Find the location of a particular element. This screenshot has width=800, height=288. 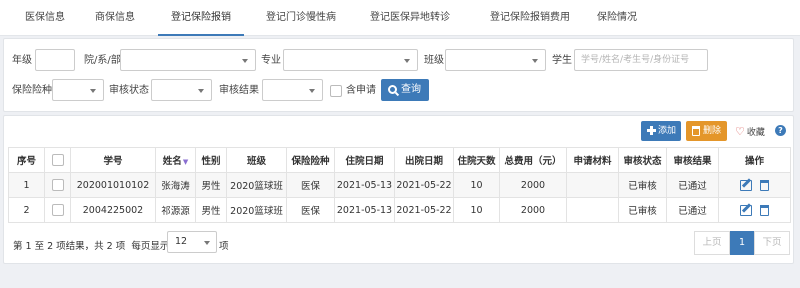

insurance-type-label: 保险险种 is located at coordinates (32, 90).